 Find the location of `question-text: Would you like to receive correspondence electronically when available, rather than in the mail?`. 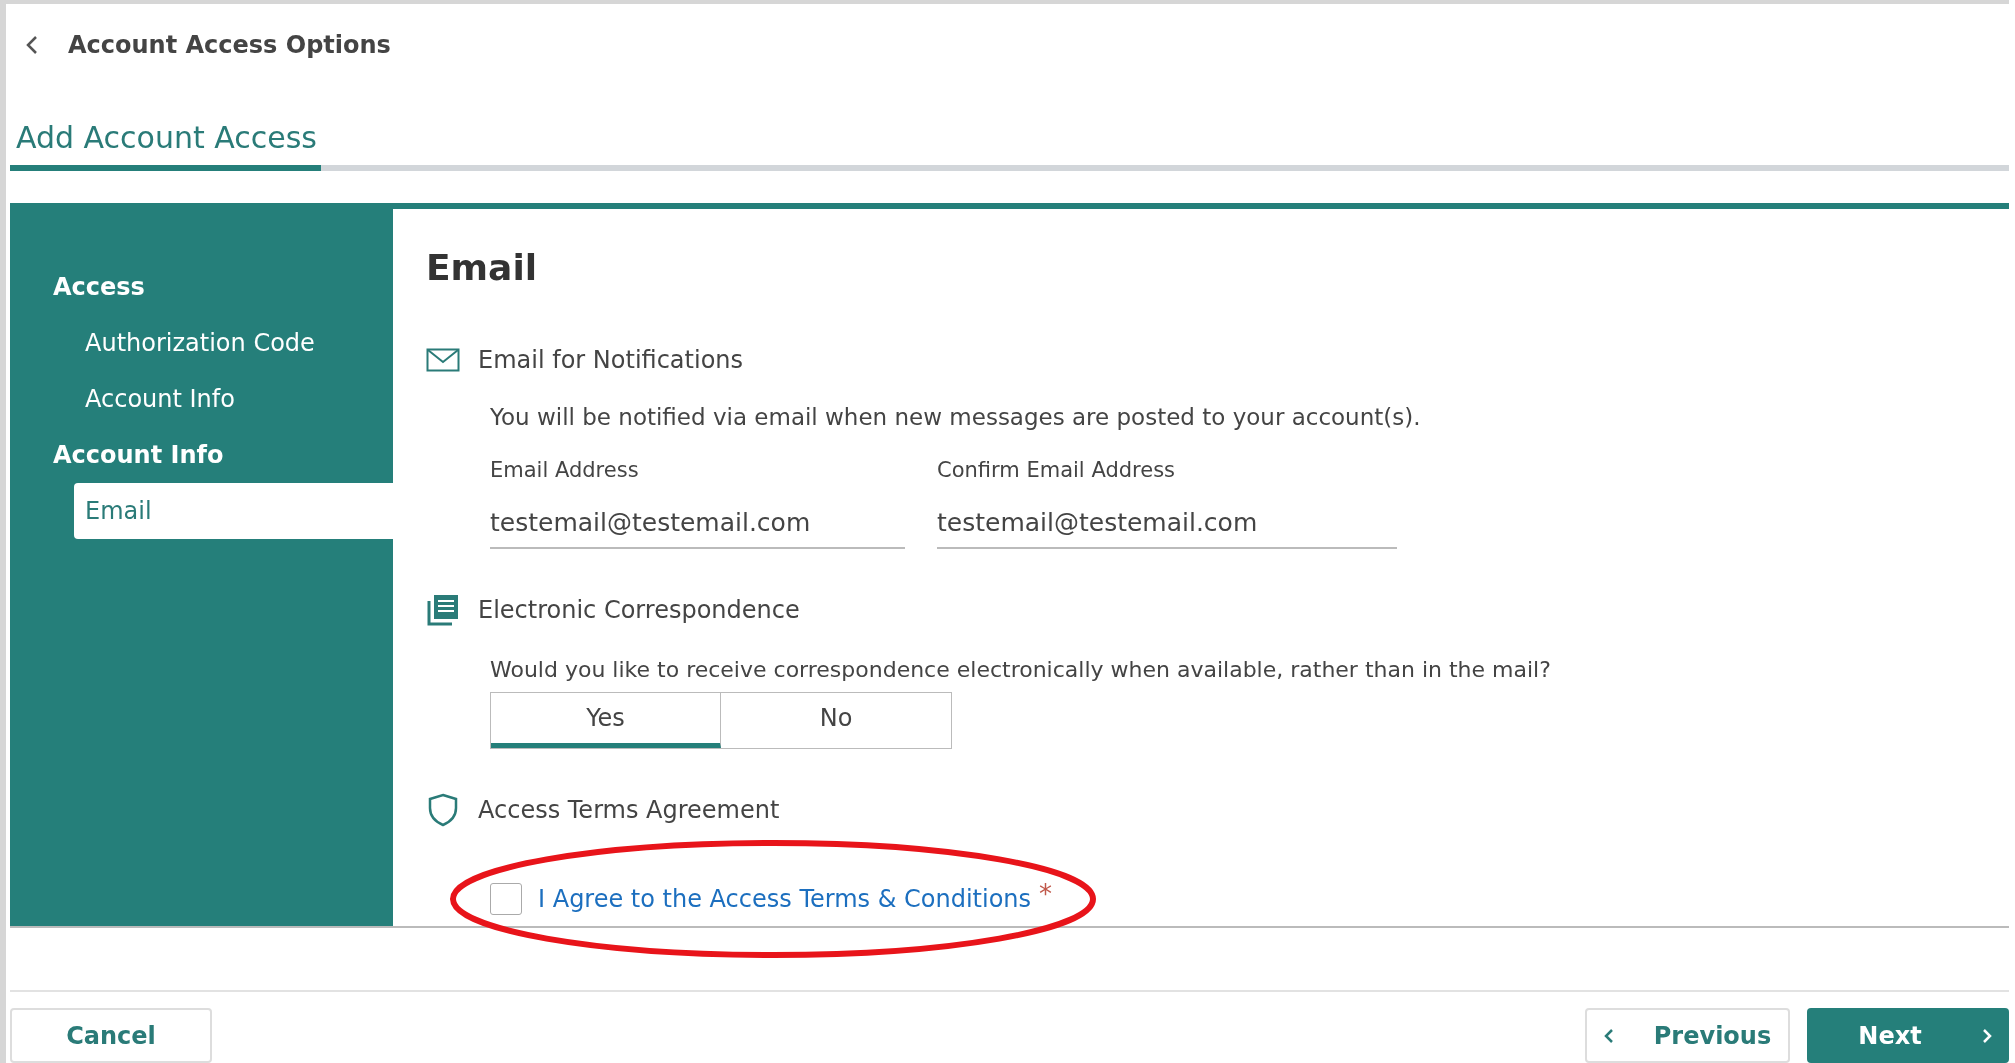

question-text: Would you like to receive correspondence electronically when available, rather than in the mail? is located at coordinates (1021, 669).